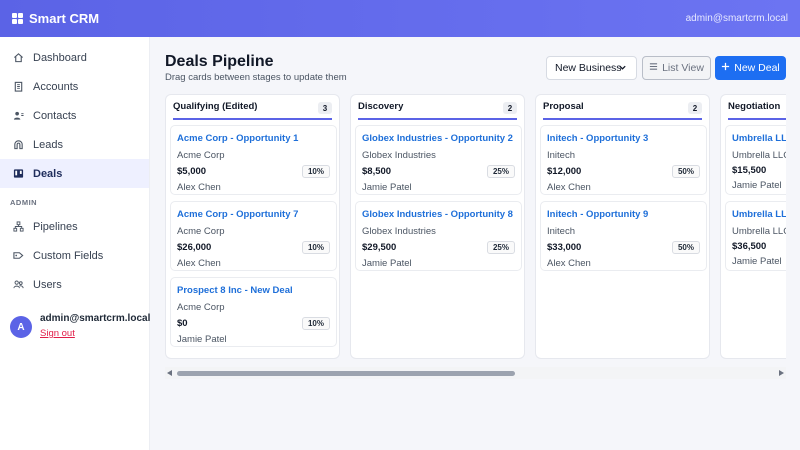  Describe the element at coordinates (74, 226) in the screenshot. I see `sidebar-item-pipelines: Pipelines` at that location.